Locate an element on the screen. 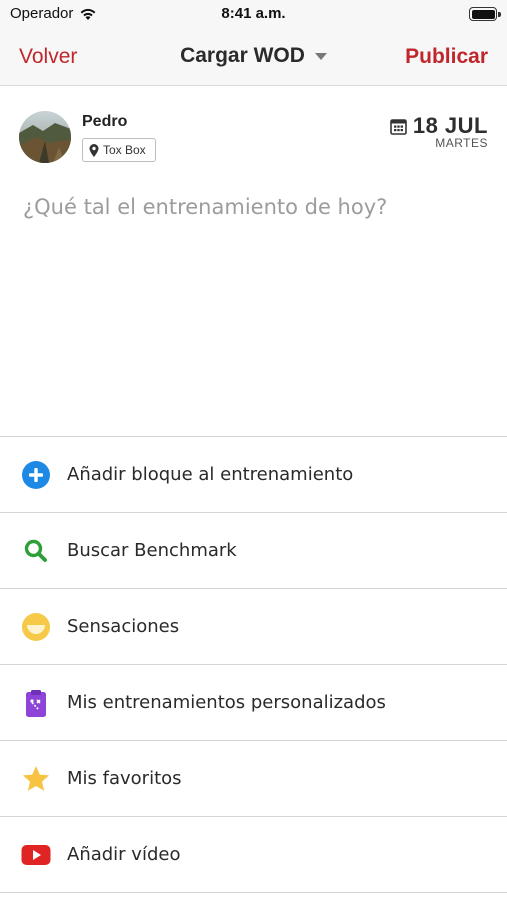 This screenshot has height=900, width=507. option-label: Sensaciones is located at coordinates (123, 626).